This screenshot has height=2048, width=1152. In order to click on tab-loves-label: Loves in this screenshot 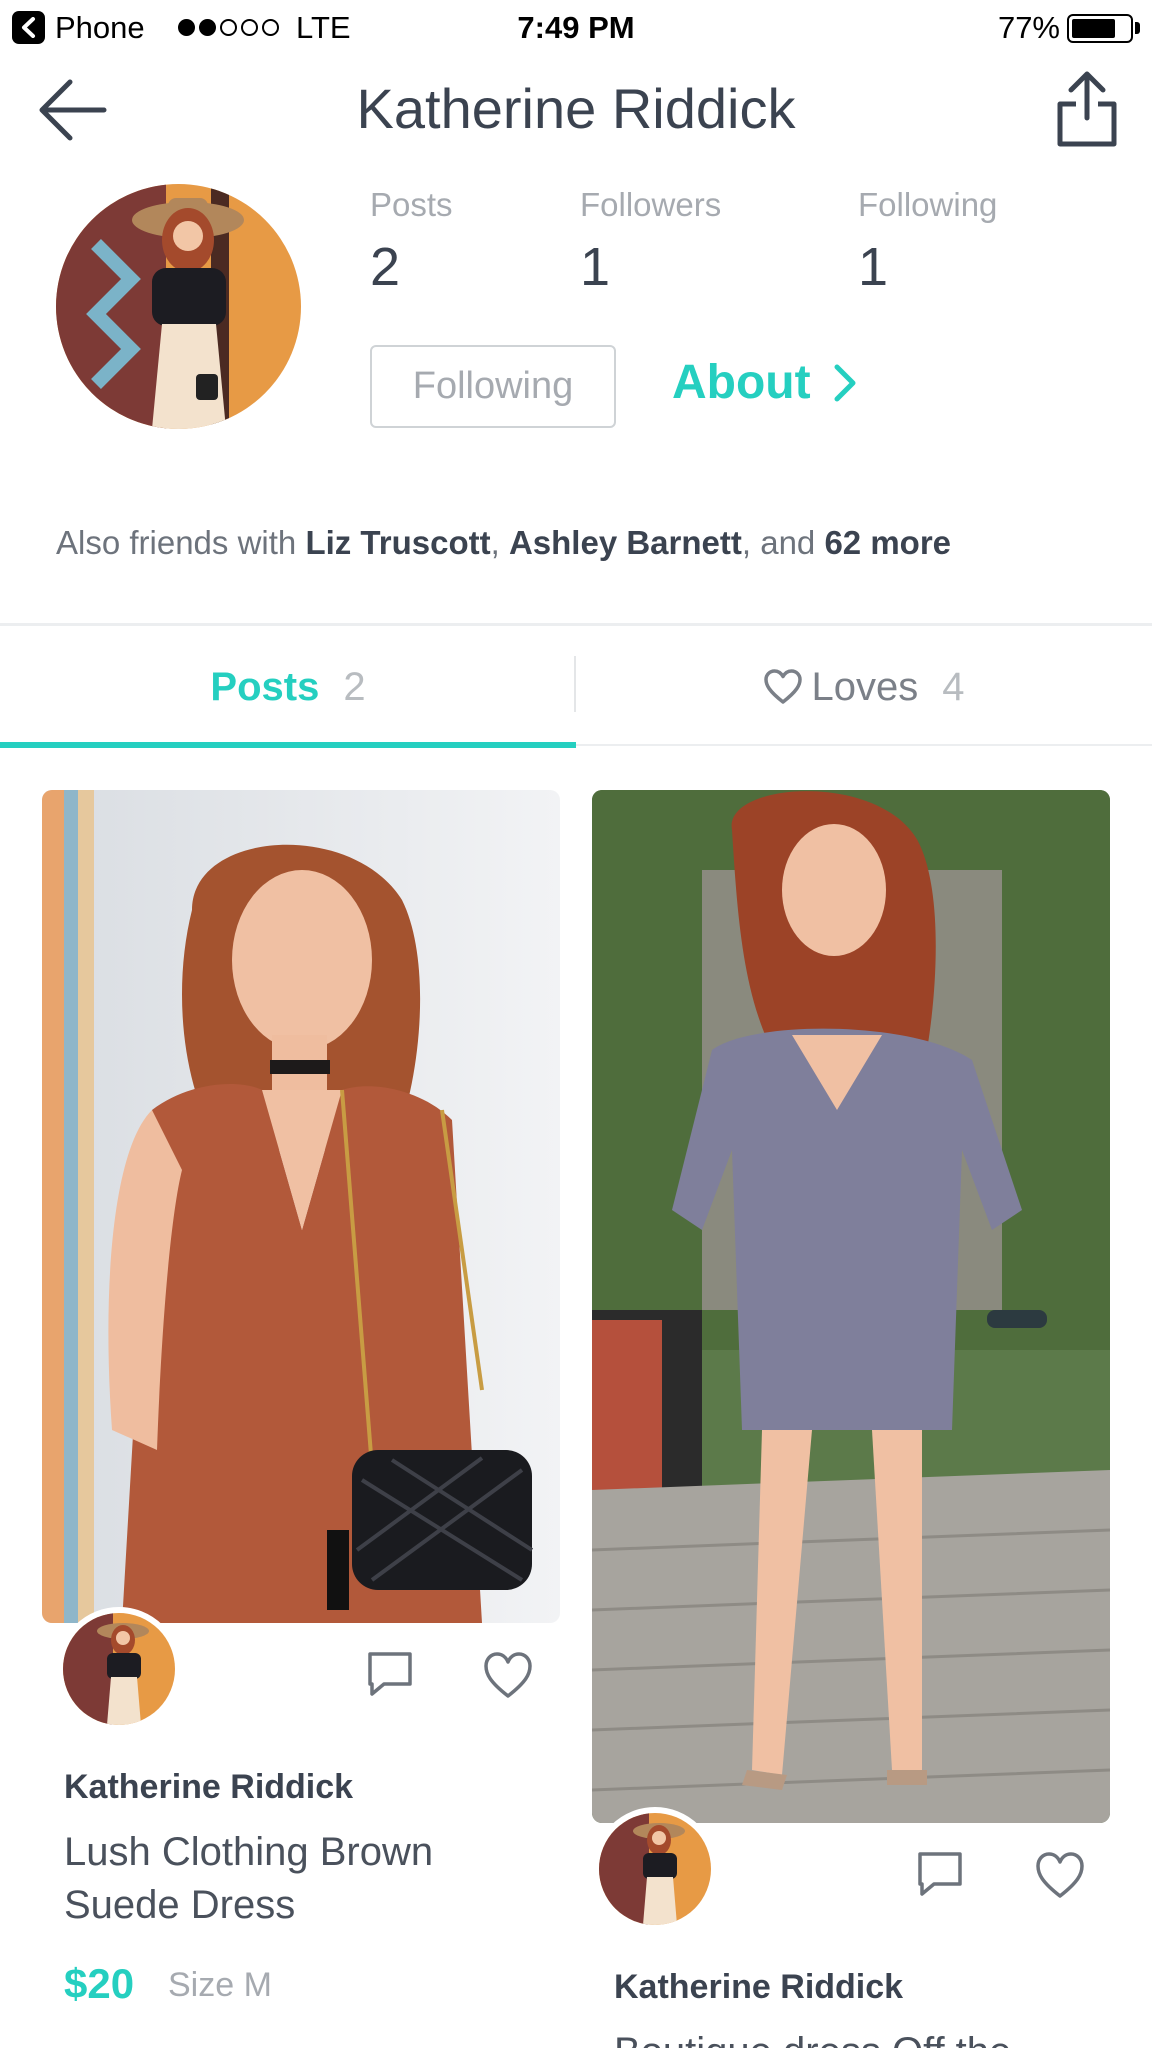, I will do `click(865, 686)`.